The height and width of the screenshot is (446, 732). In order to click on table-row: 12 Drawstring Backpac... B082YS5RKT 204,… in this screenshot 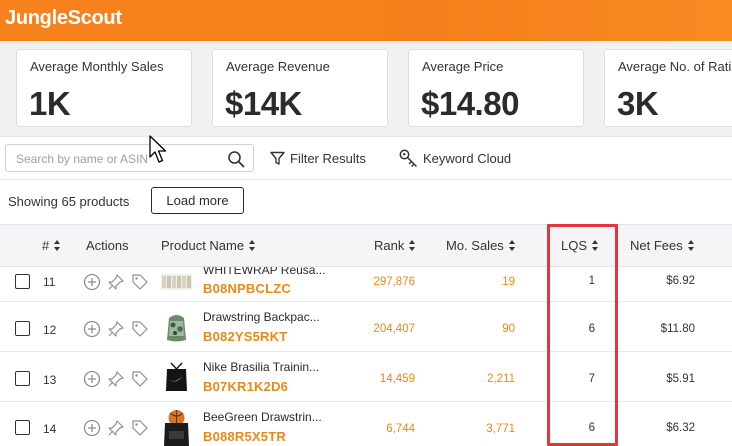, I will do `click(366, 327)`.